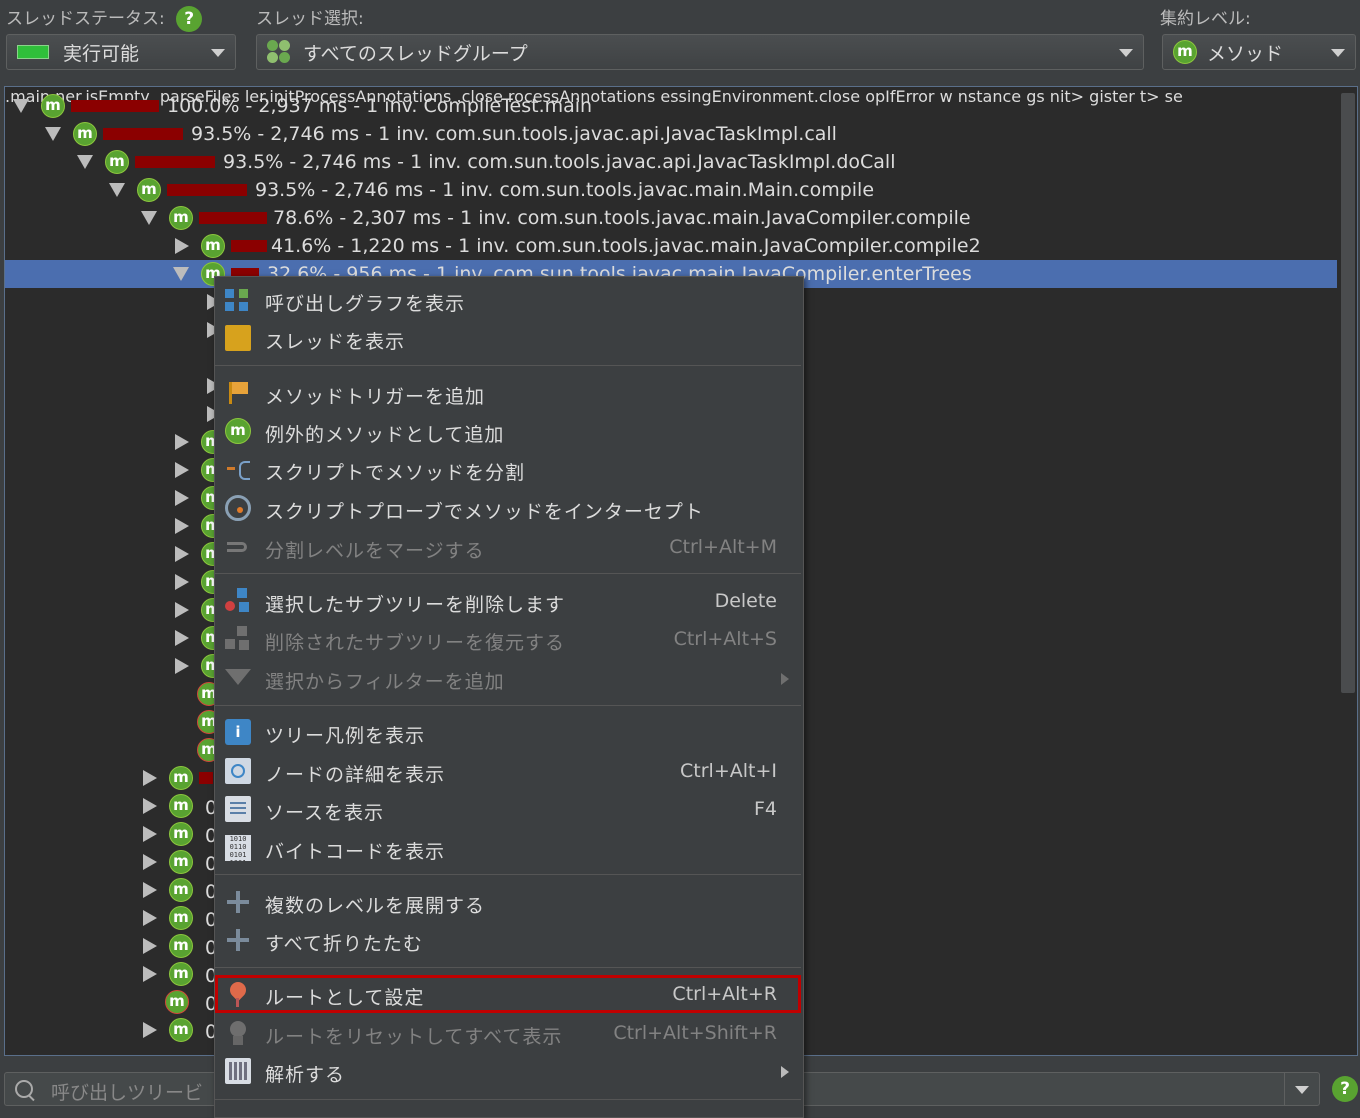  Describe the element at coordinates (508, 338) in the screenshot. I see `menu-item-show-thread: スレッドを表示` at that location.